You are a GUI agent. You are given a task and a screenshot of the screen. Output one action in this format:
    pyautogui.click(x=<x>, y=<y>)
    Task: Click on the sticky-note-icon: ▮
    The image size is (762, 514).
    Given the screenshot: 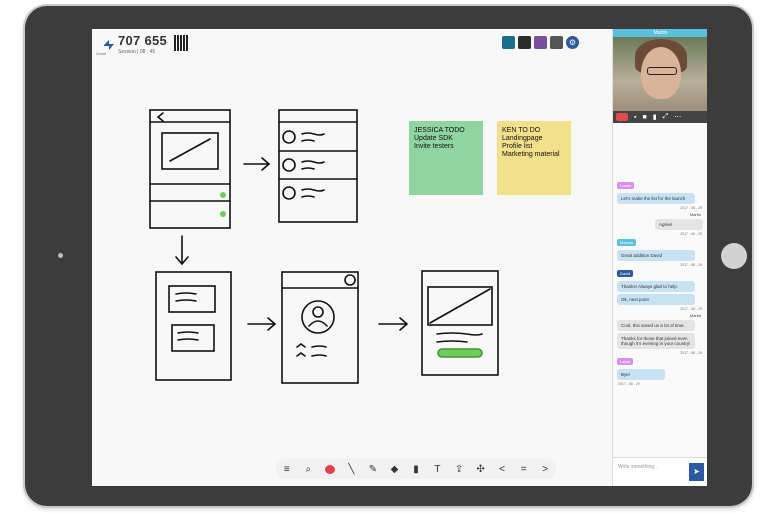 What is the action you would take?
    pyautogui.click(x=416, y=469)
    